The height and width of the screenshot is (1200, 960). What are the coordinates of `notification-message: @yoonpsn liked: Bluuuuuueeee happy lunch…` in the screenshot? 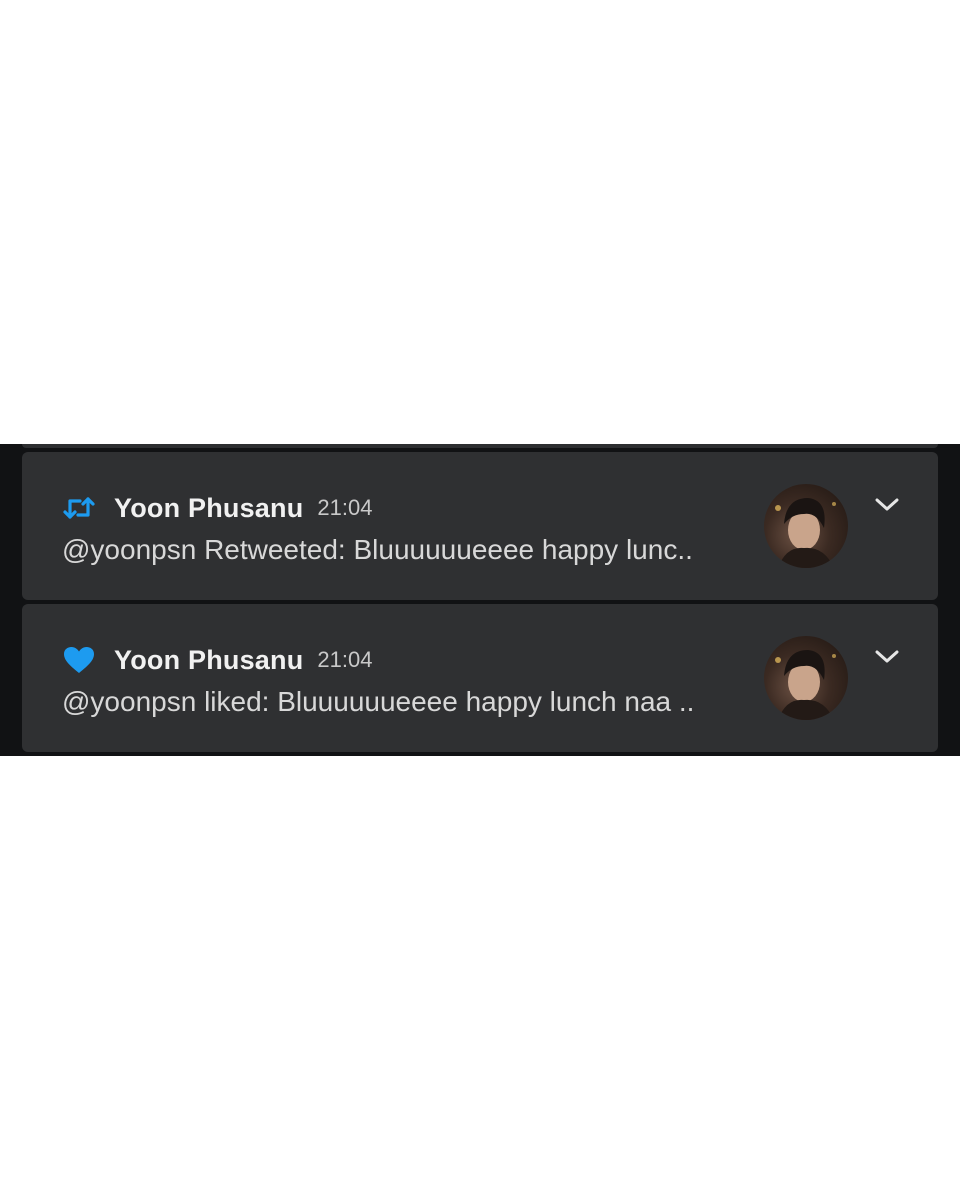 It's located at (378, 701).